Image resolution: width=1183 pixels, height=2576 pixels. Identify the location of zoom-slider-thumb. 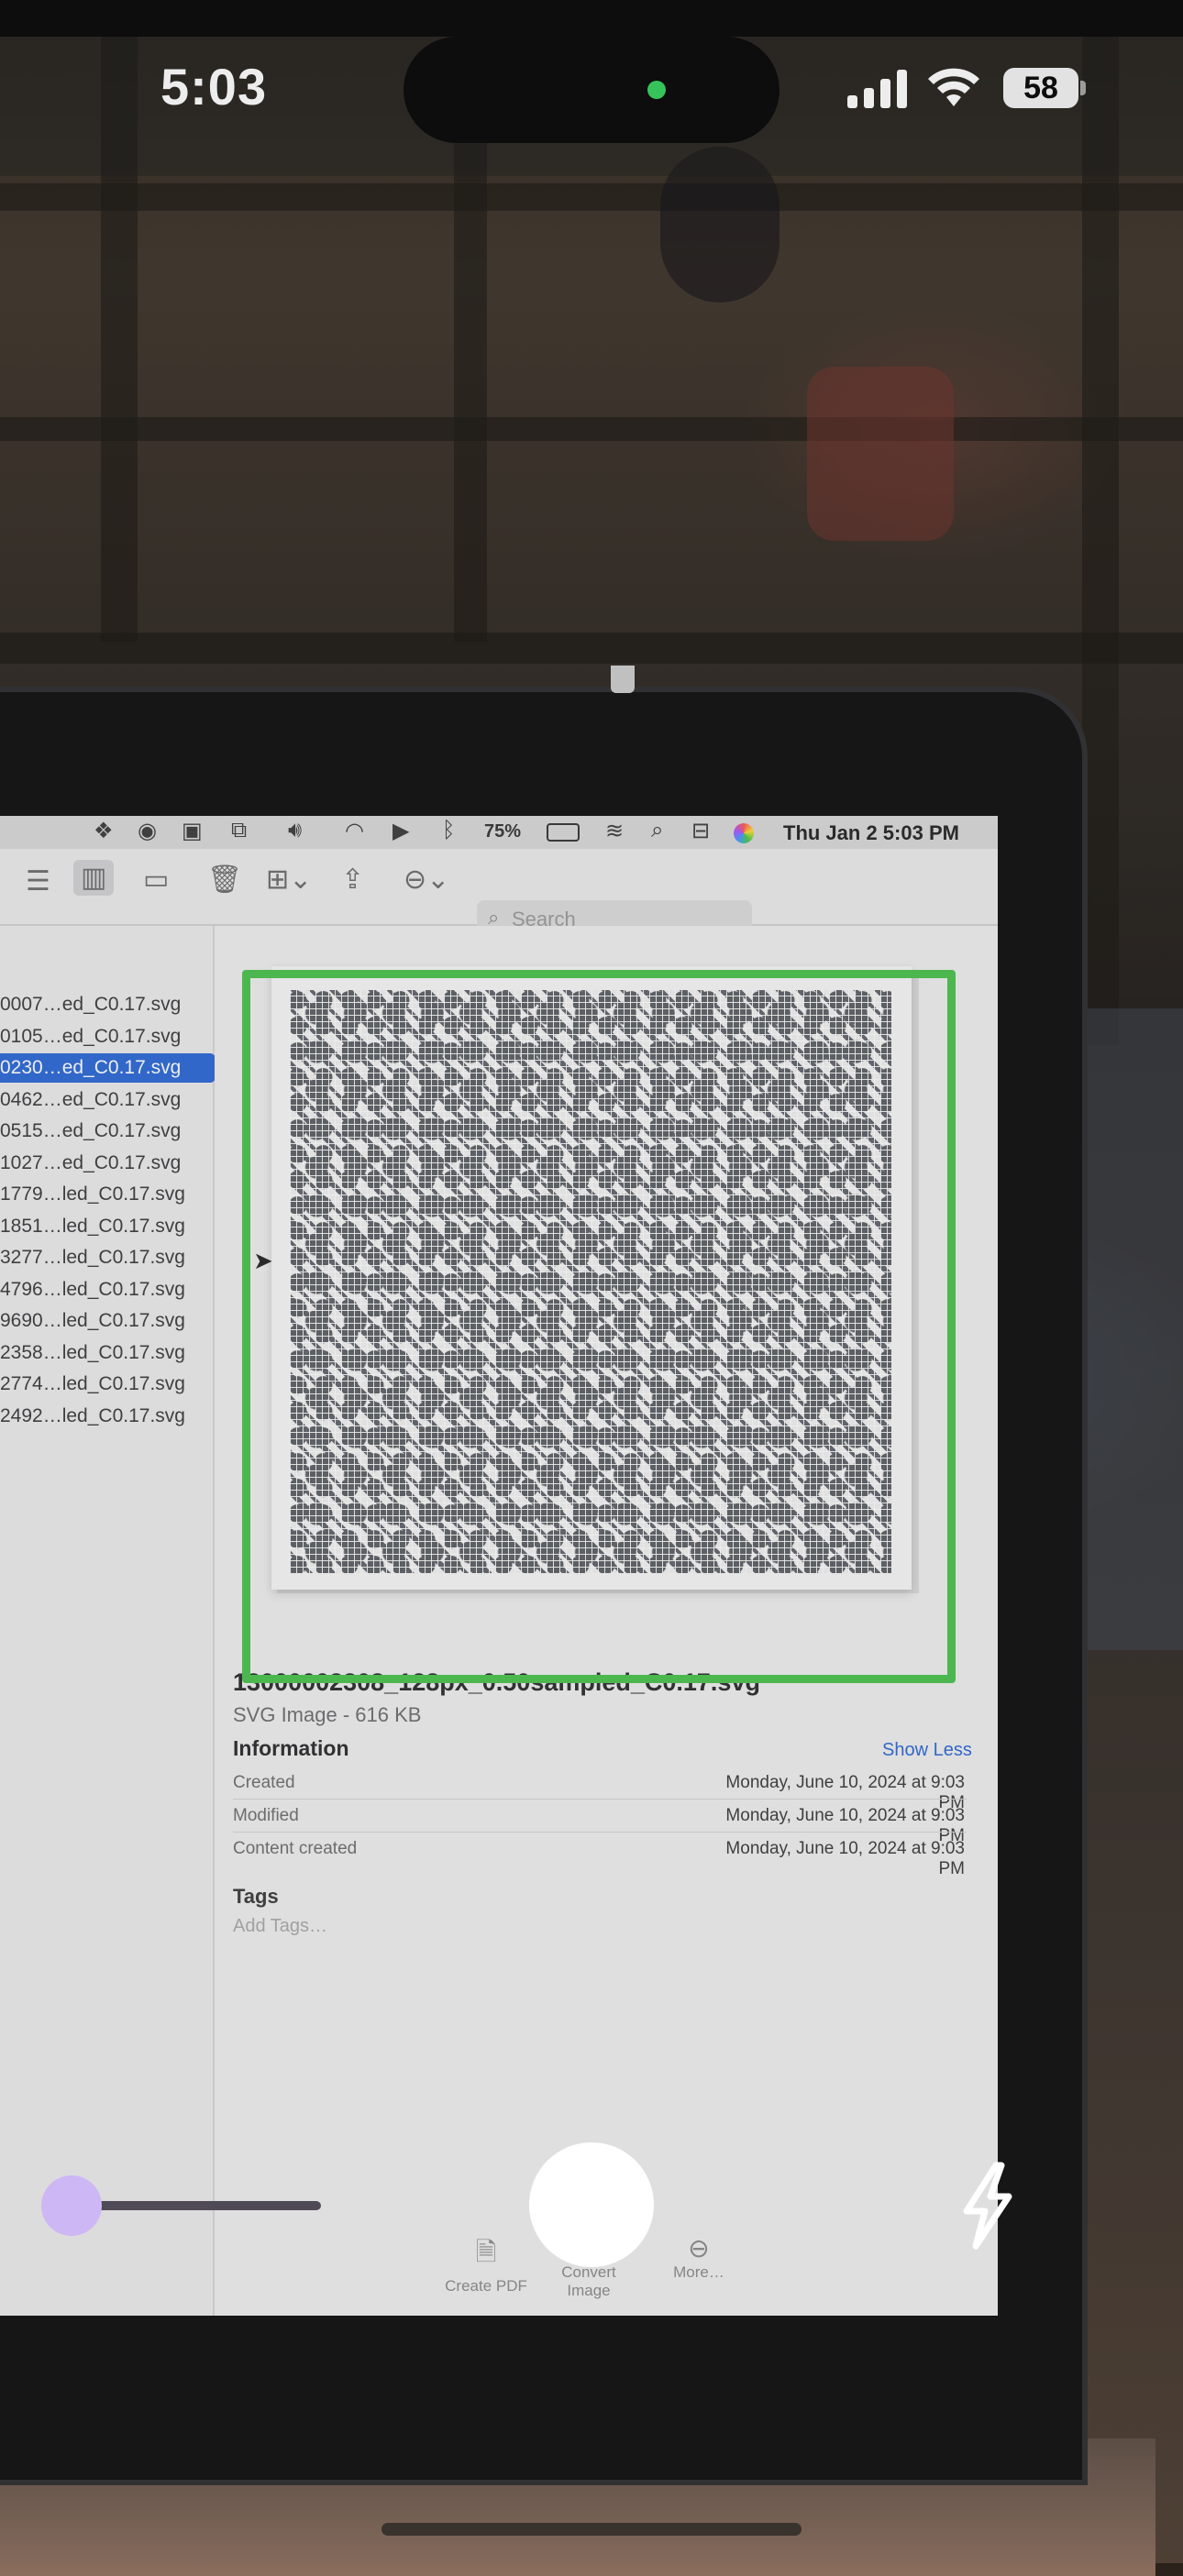
(71, 2206).